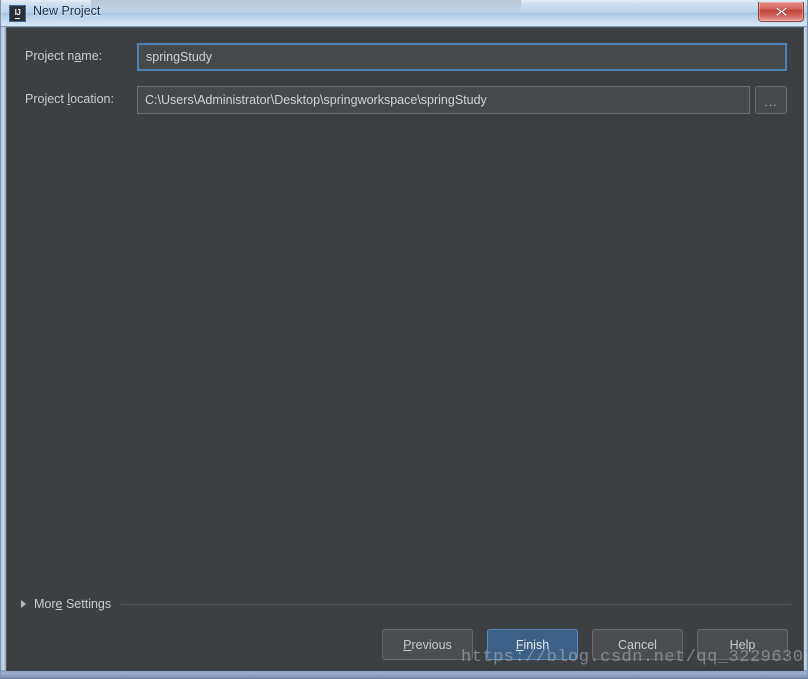 Image resolution: width=808 pixels, height=679 pixels. Describe the element at coordinates (462, 57) in the screenshot. I see `project-name-input: springStudy` at that location.